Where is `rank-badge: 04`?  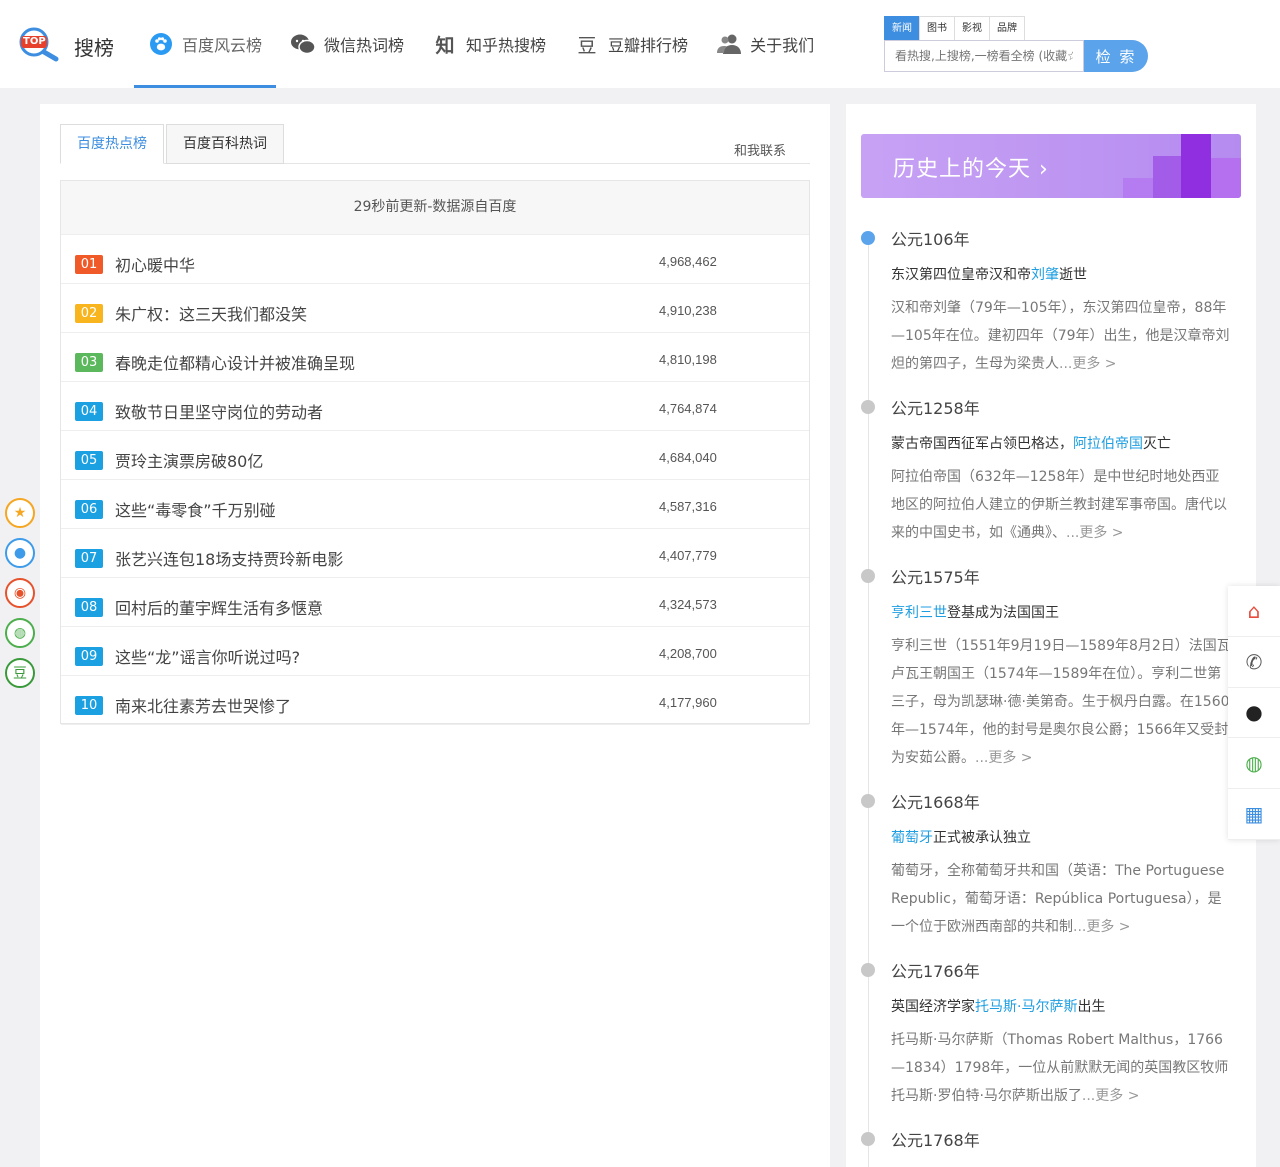
rank-badge: 04 is located at coordinates (89, 411).